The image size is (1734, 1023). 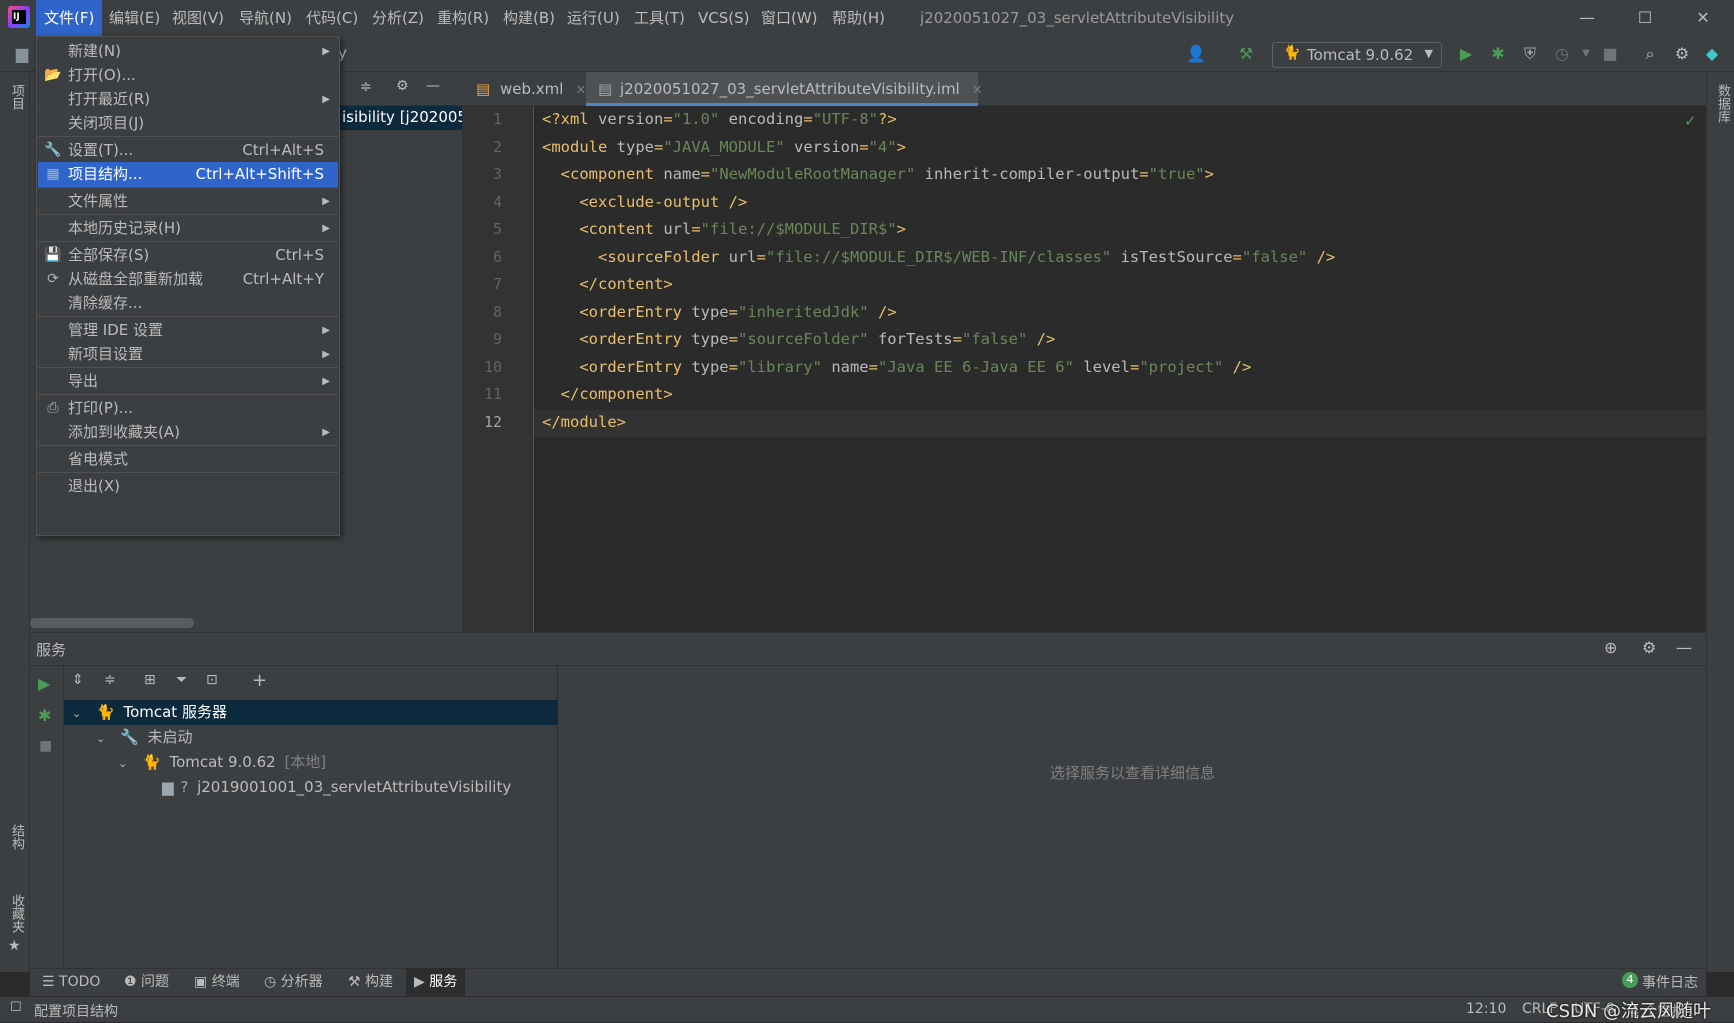 I want to click on tab-terminal: ▣ 终端, so click(x=217, y=982).